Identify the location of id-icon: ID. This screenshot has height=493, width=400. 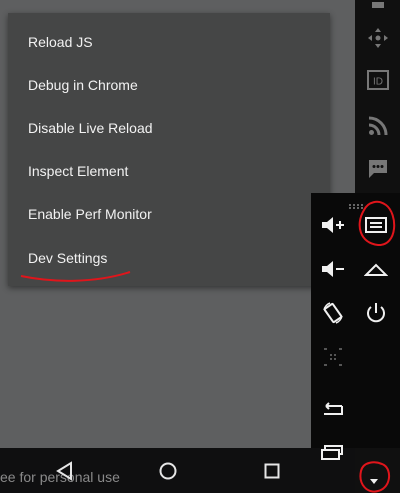
(377, 79).